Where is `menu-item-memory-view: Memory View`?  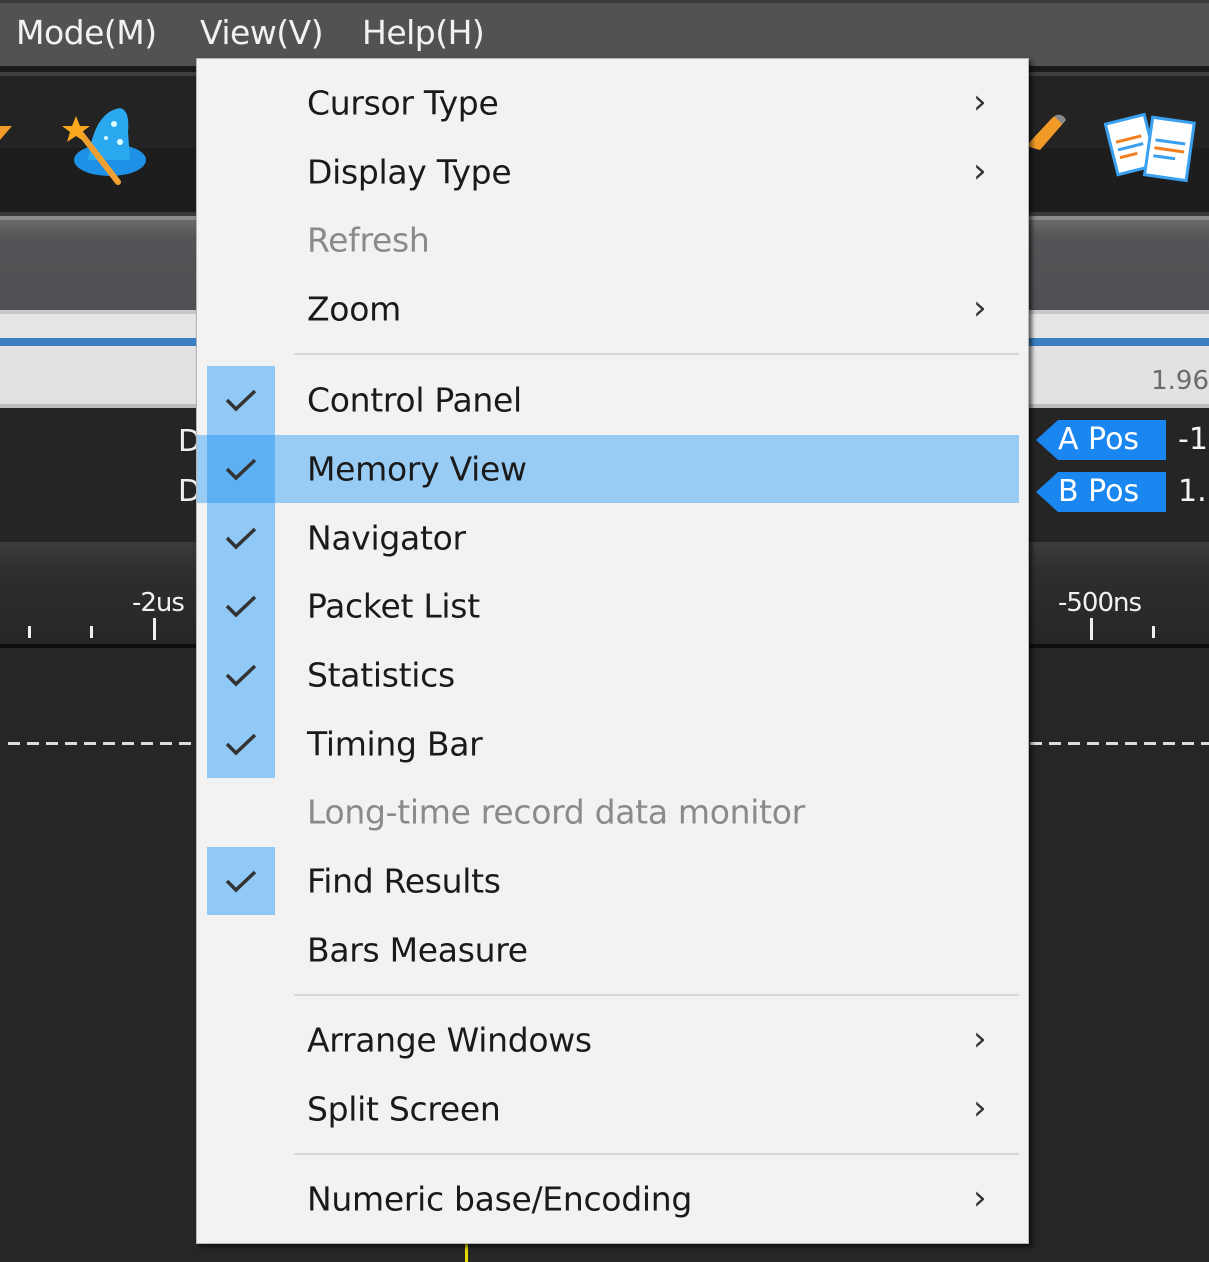
menu-item-memory-view: Memory View is located at coordinates (608, 469).